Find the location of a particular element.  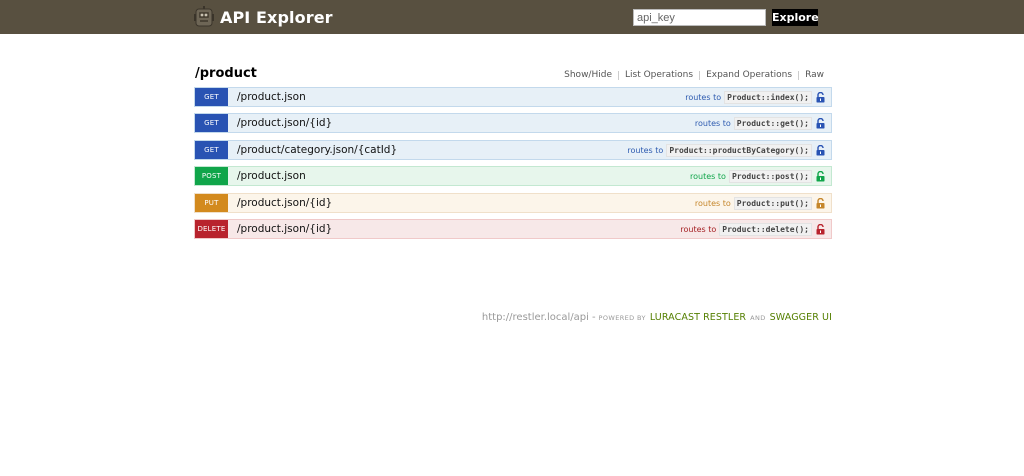

brand: API Explorer is located at coordinates (263, 17).